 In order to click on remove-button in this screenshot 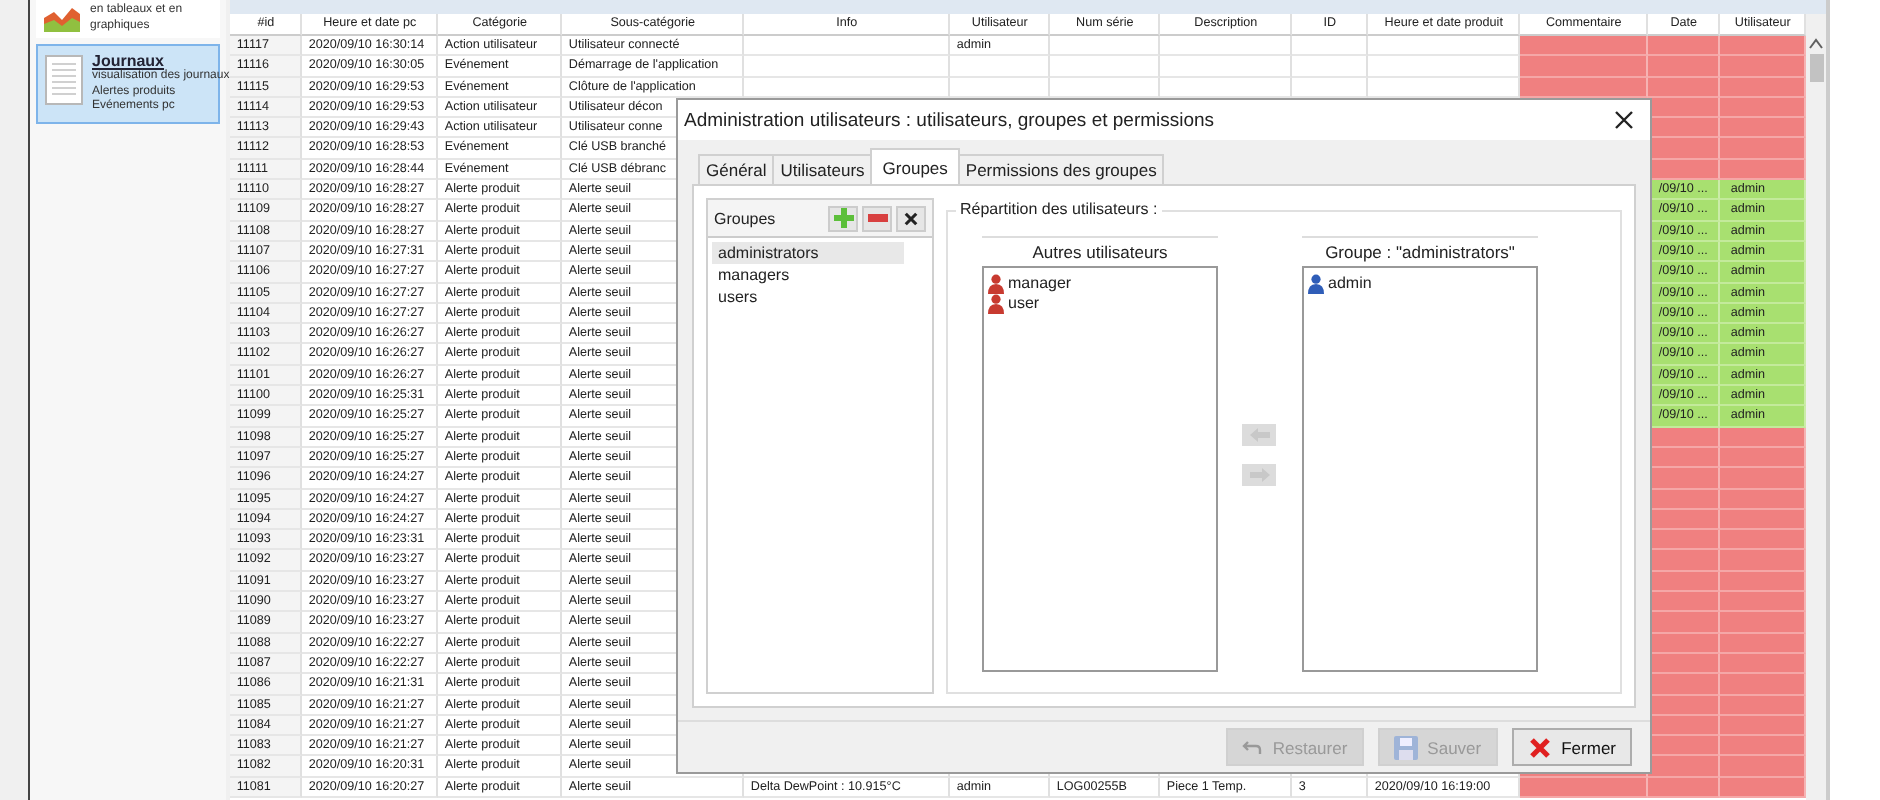, I will do `click(877, 218)`.